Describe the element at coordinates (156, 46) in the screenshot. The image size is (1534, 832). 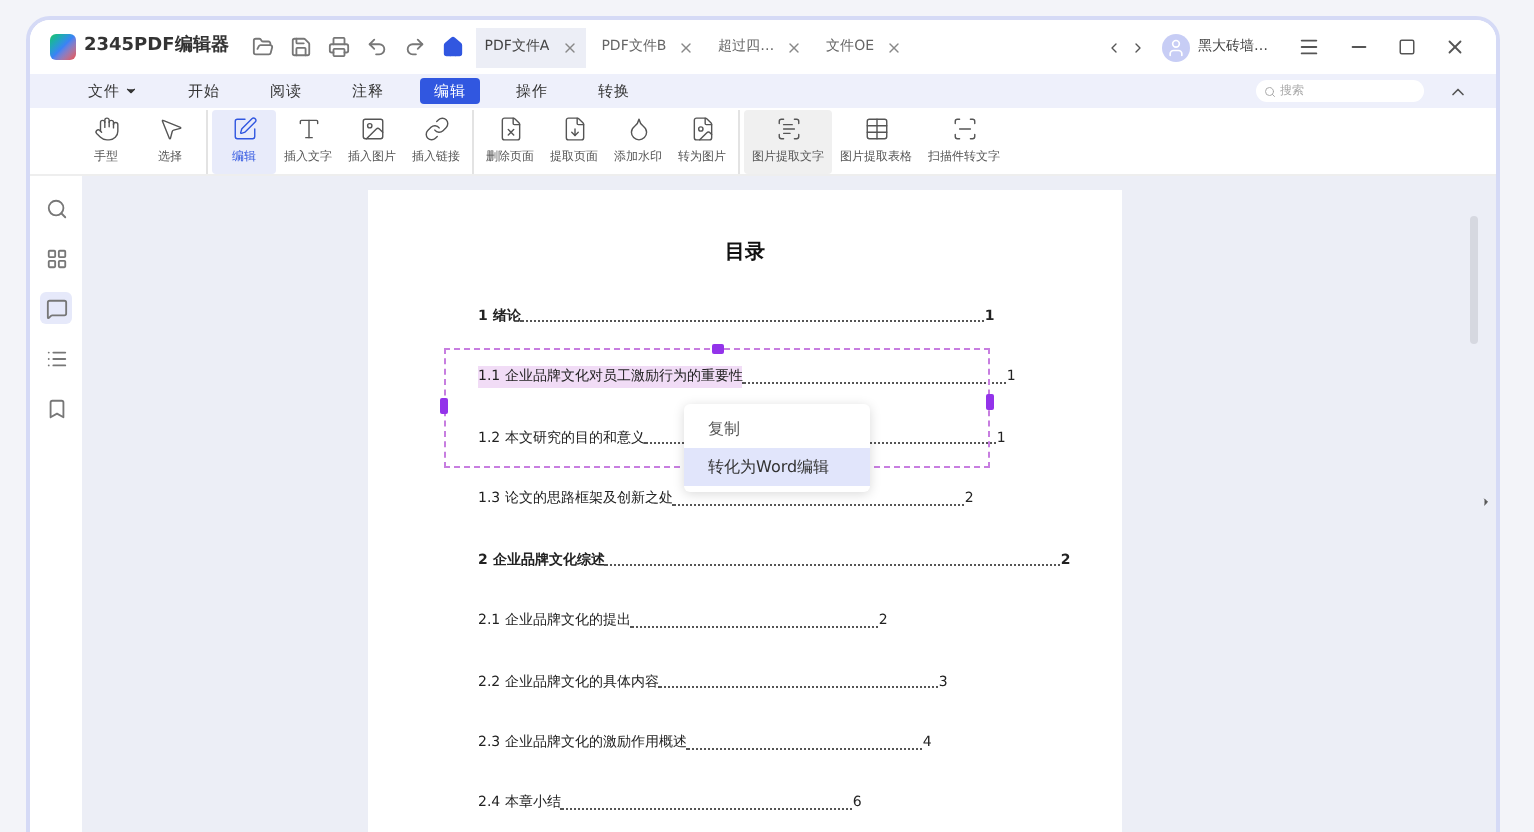
I see `app-title: 2345PDF编辑器` at that location.